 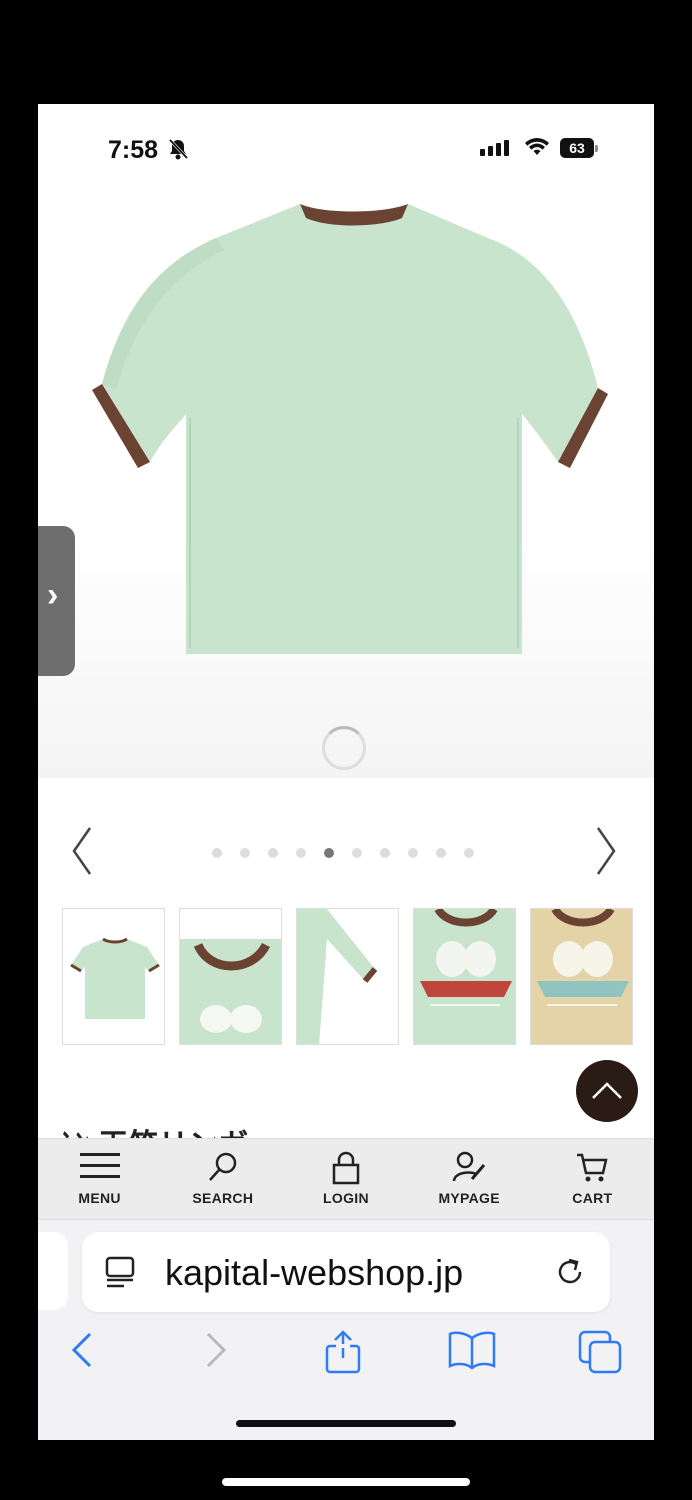 I want to click on loading-spinner-icon, so click(x=344, y=748).